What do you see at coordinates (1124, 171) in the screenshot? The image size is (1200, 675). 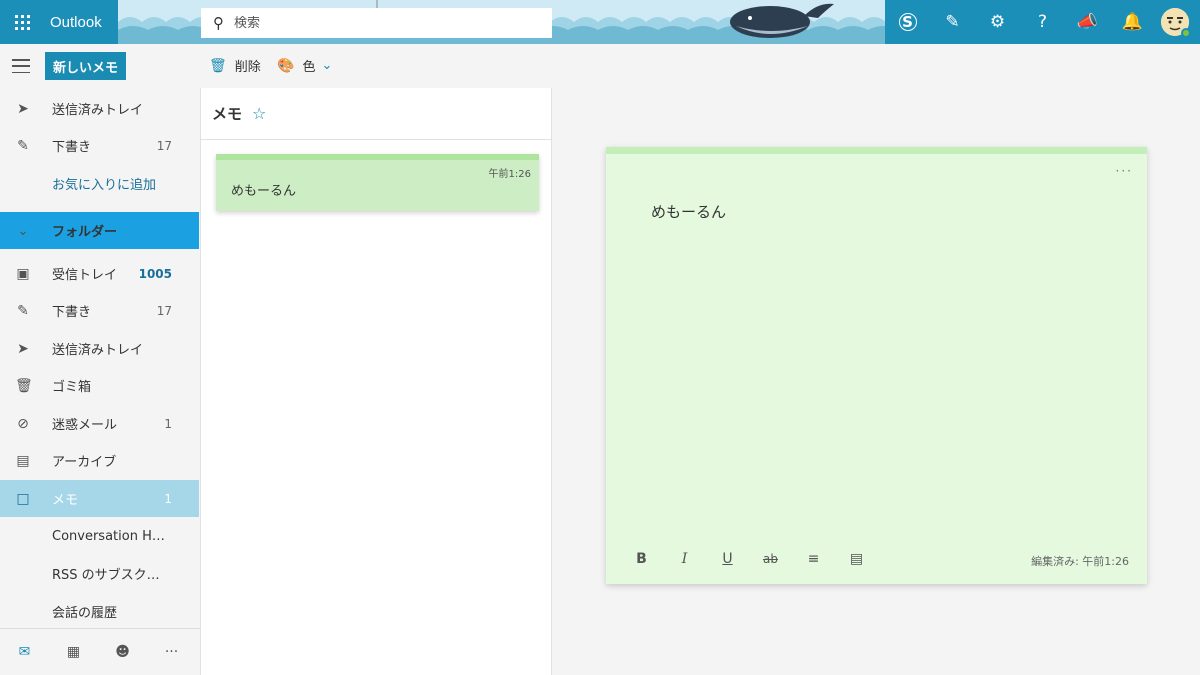 I see `more-options-icon: ···` at bounding box center [1124, 171].